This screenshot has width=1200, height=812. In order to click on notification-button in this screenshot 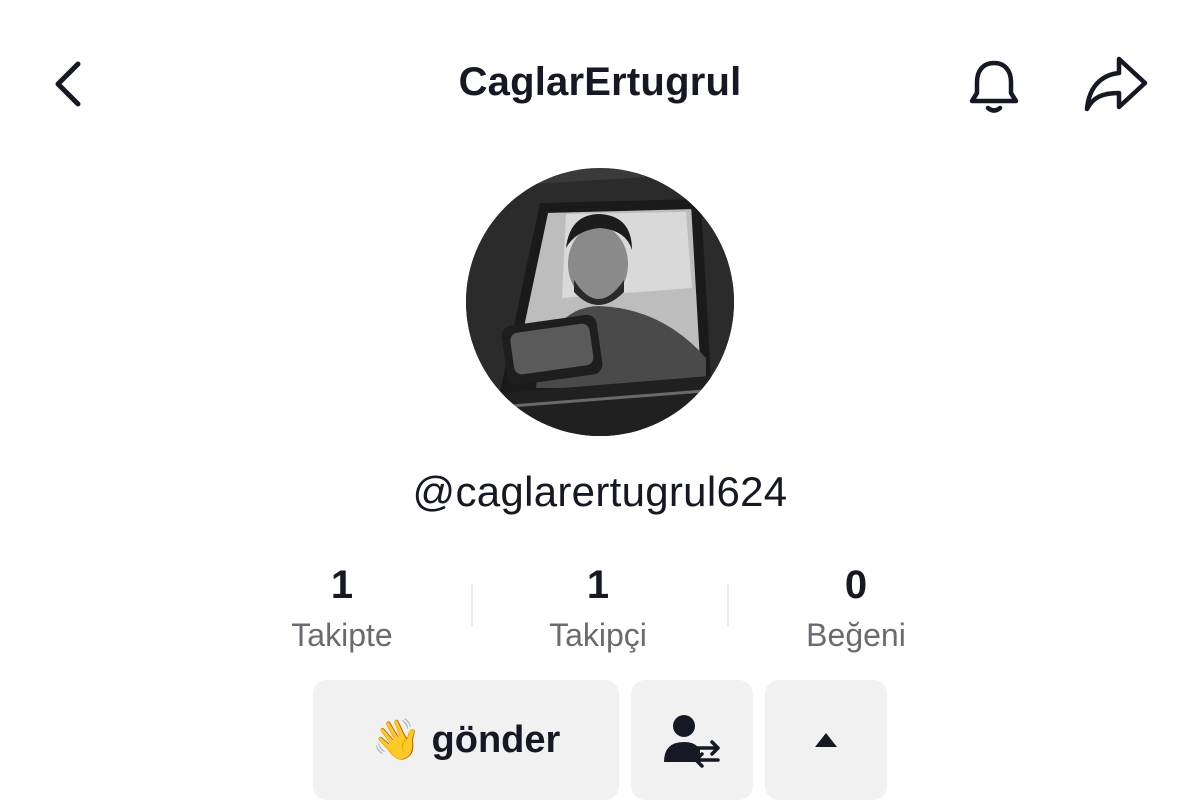, I will do `click(994, 87)`.